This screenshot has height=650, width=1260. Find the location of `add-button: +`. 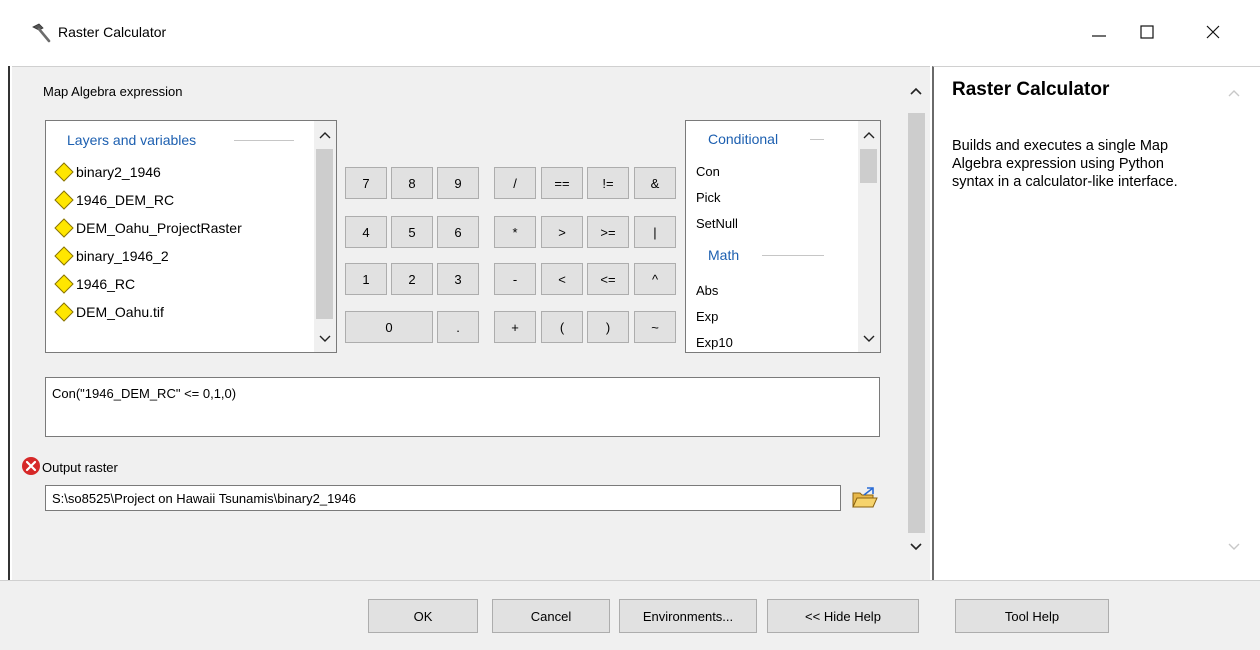

add-button: + is located at coordinates (515, 327).